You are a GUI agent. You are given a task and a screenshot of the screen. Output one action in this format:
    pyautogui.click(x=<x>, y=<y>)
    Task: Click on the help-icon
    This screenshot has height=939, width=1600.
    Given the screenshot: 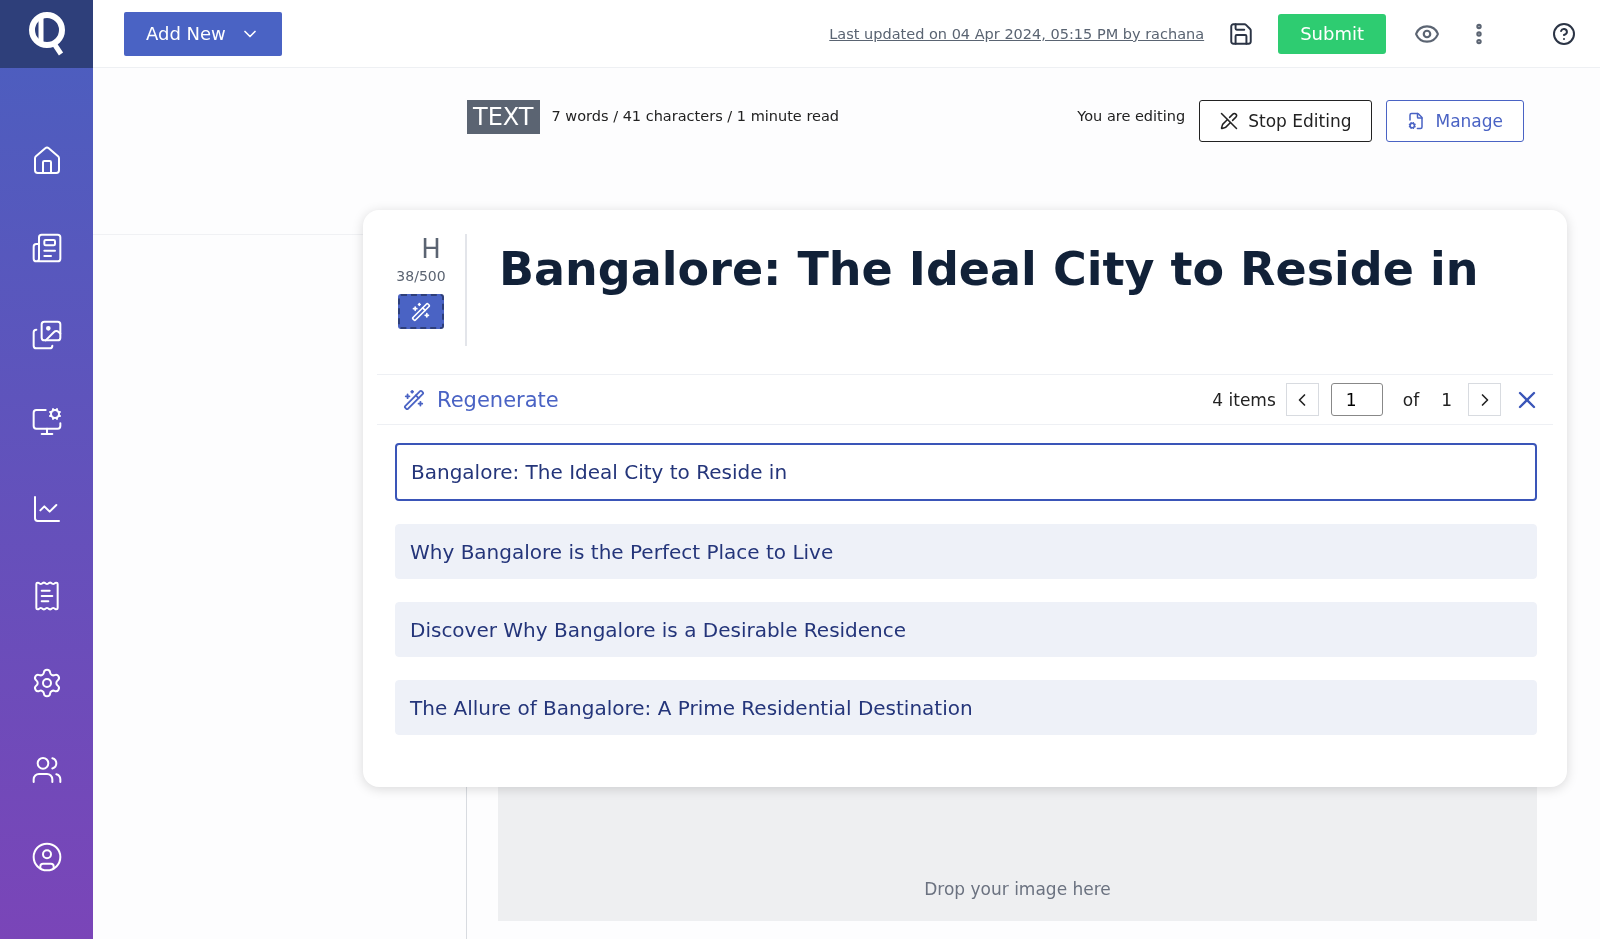 What is the action you would take?
    pyautogui.click(x=1564, y=33)
    